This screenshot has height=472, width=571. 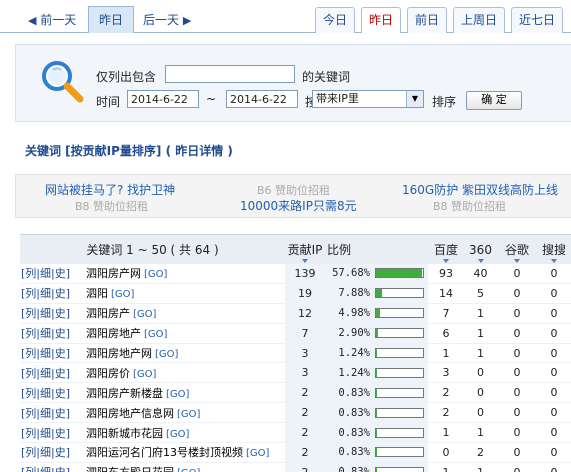 What do you see at coordinates (480, 373) in the screenshot?
I see `s360-cell: 0` at bounding box center [480, 373].